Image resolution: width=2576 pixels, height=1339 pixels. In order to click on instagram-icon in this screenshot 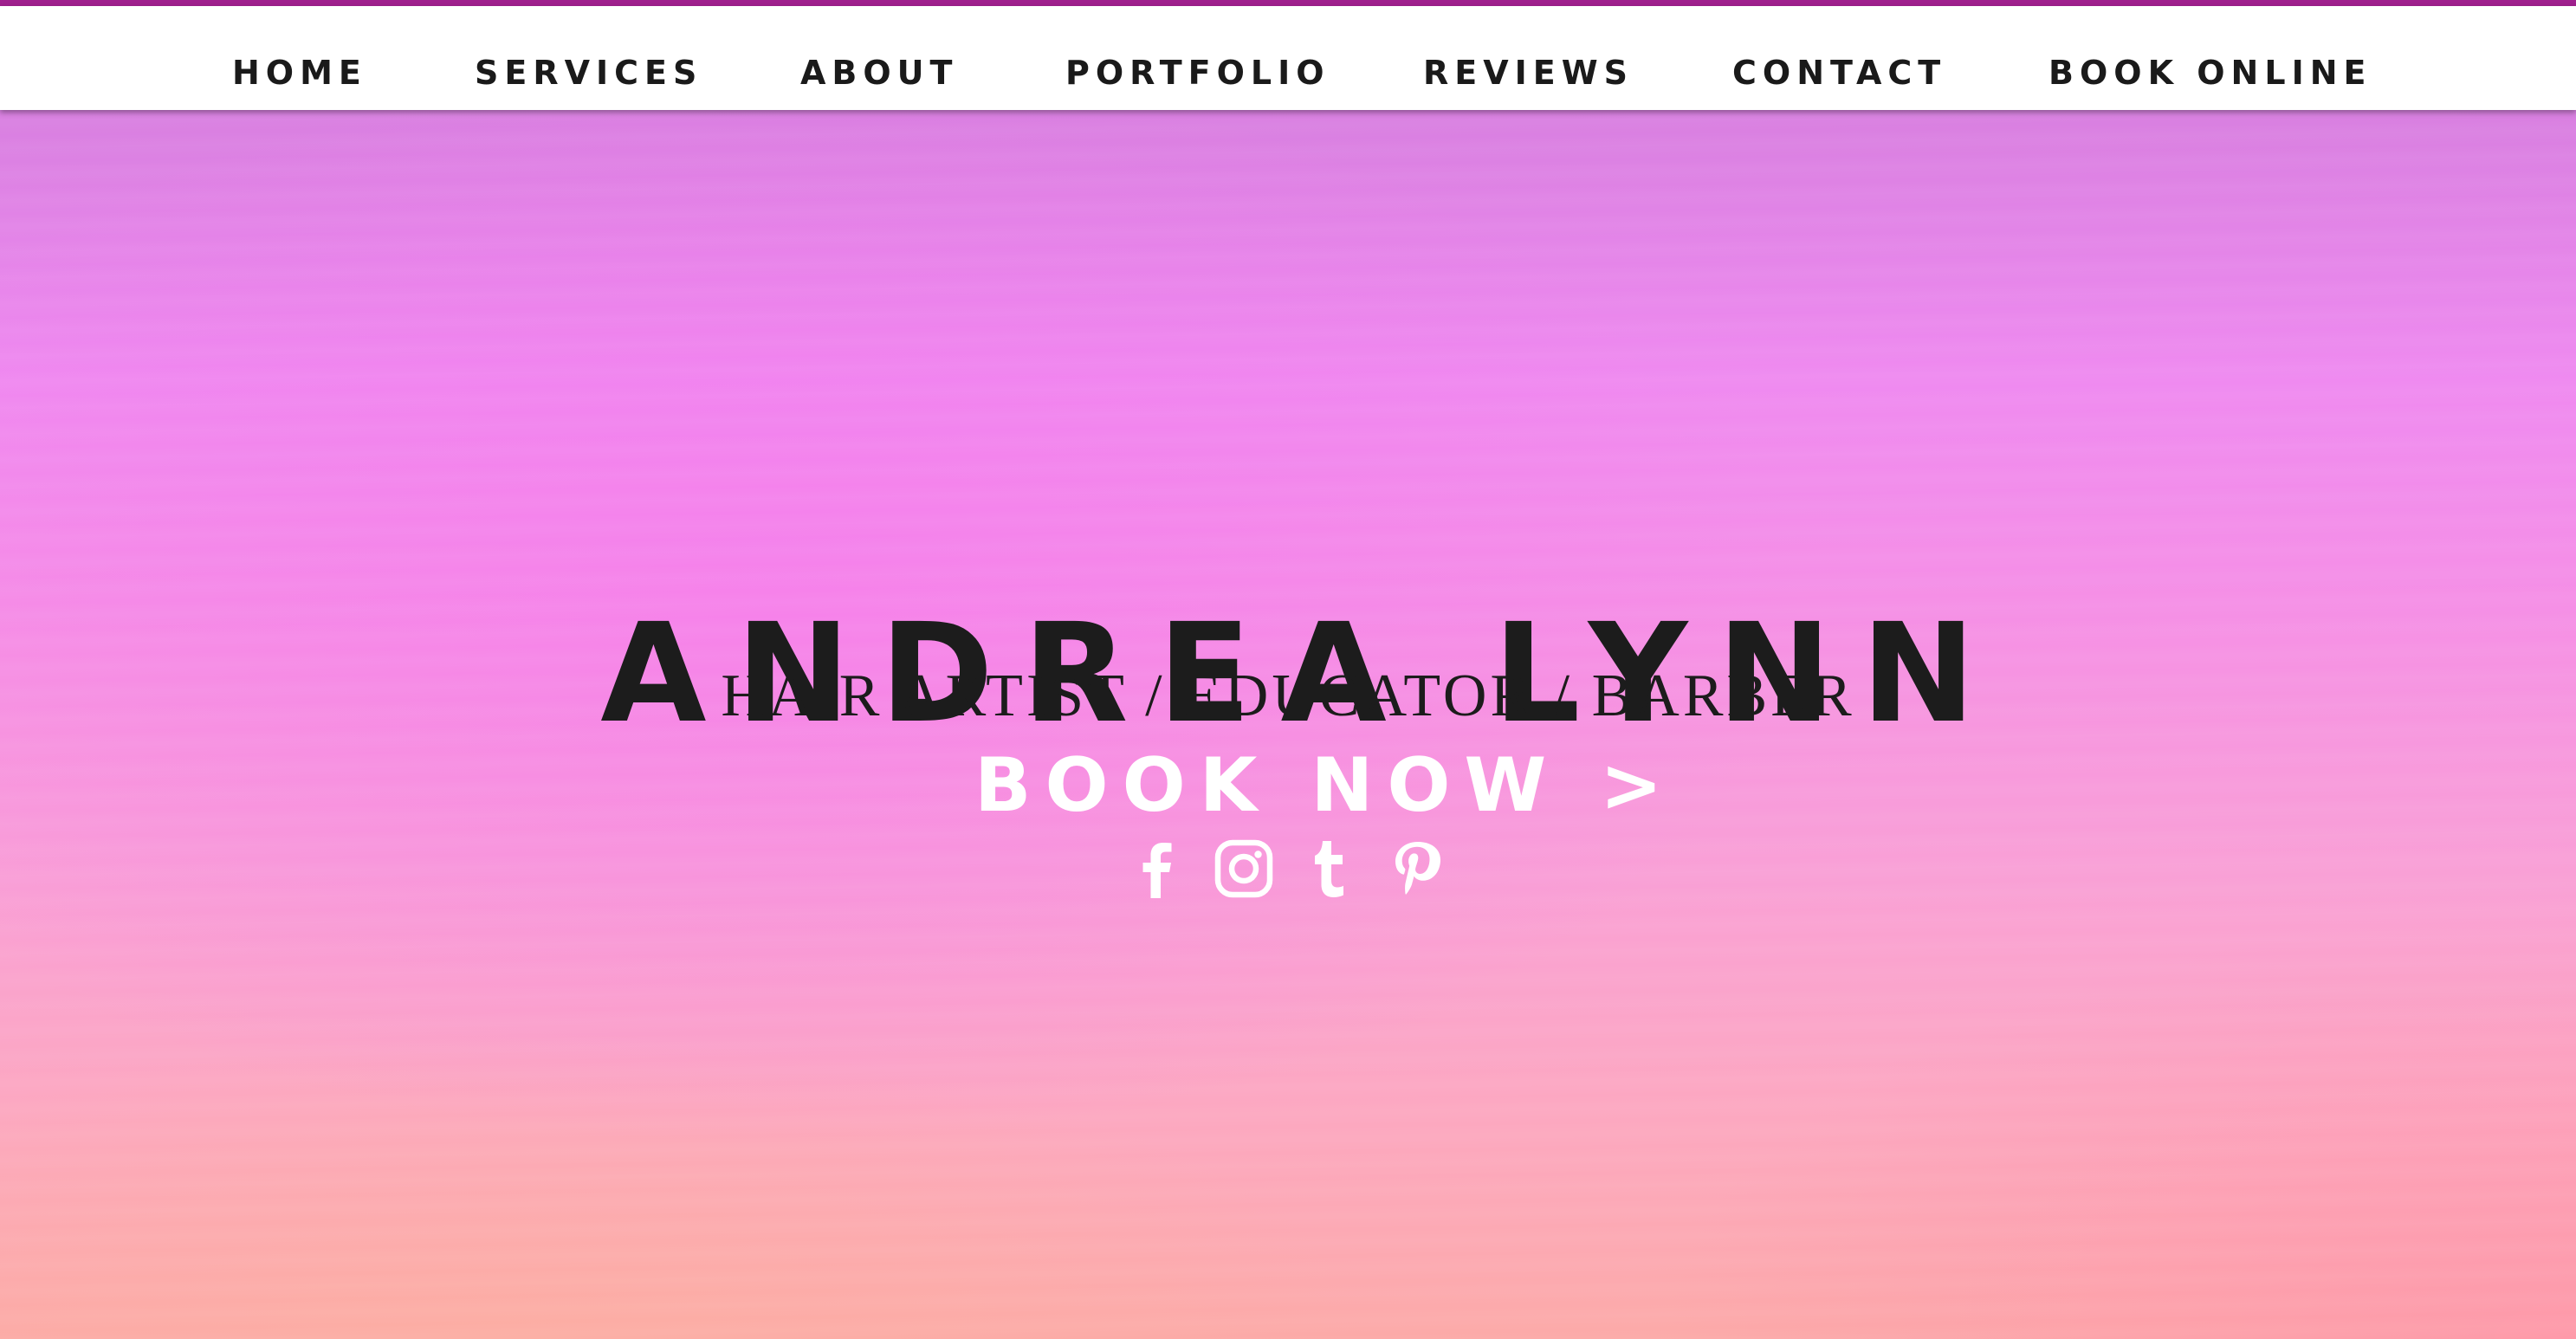, I will do `click(1244, 869)`.